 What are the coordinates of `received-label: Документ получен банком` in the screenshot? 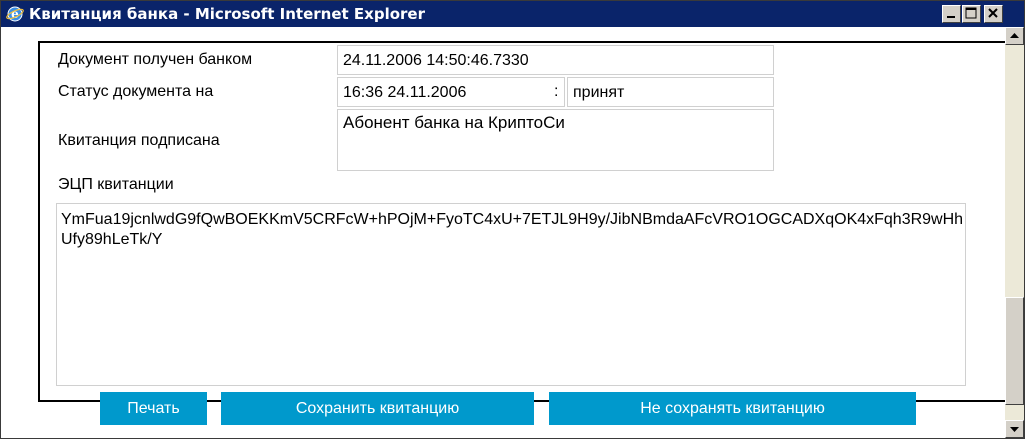 It's located at (155, 59).